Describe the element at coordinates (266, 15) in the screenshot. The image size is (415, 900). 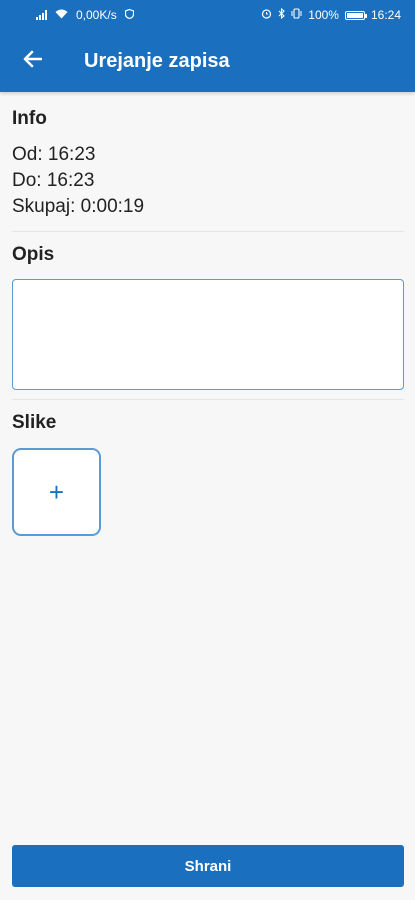
I see `alarm-icon` at that location.